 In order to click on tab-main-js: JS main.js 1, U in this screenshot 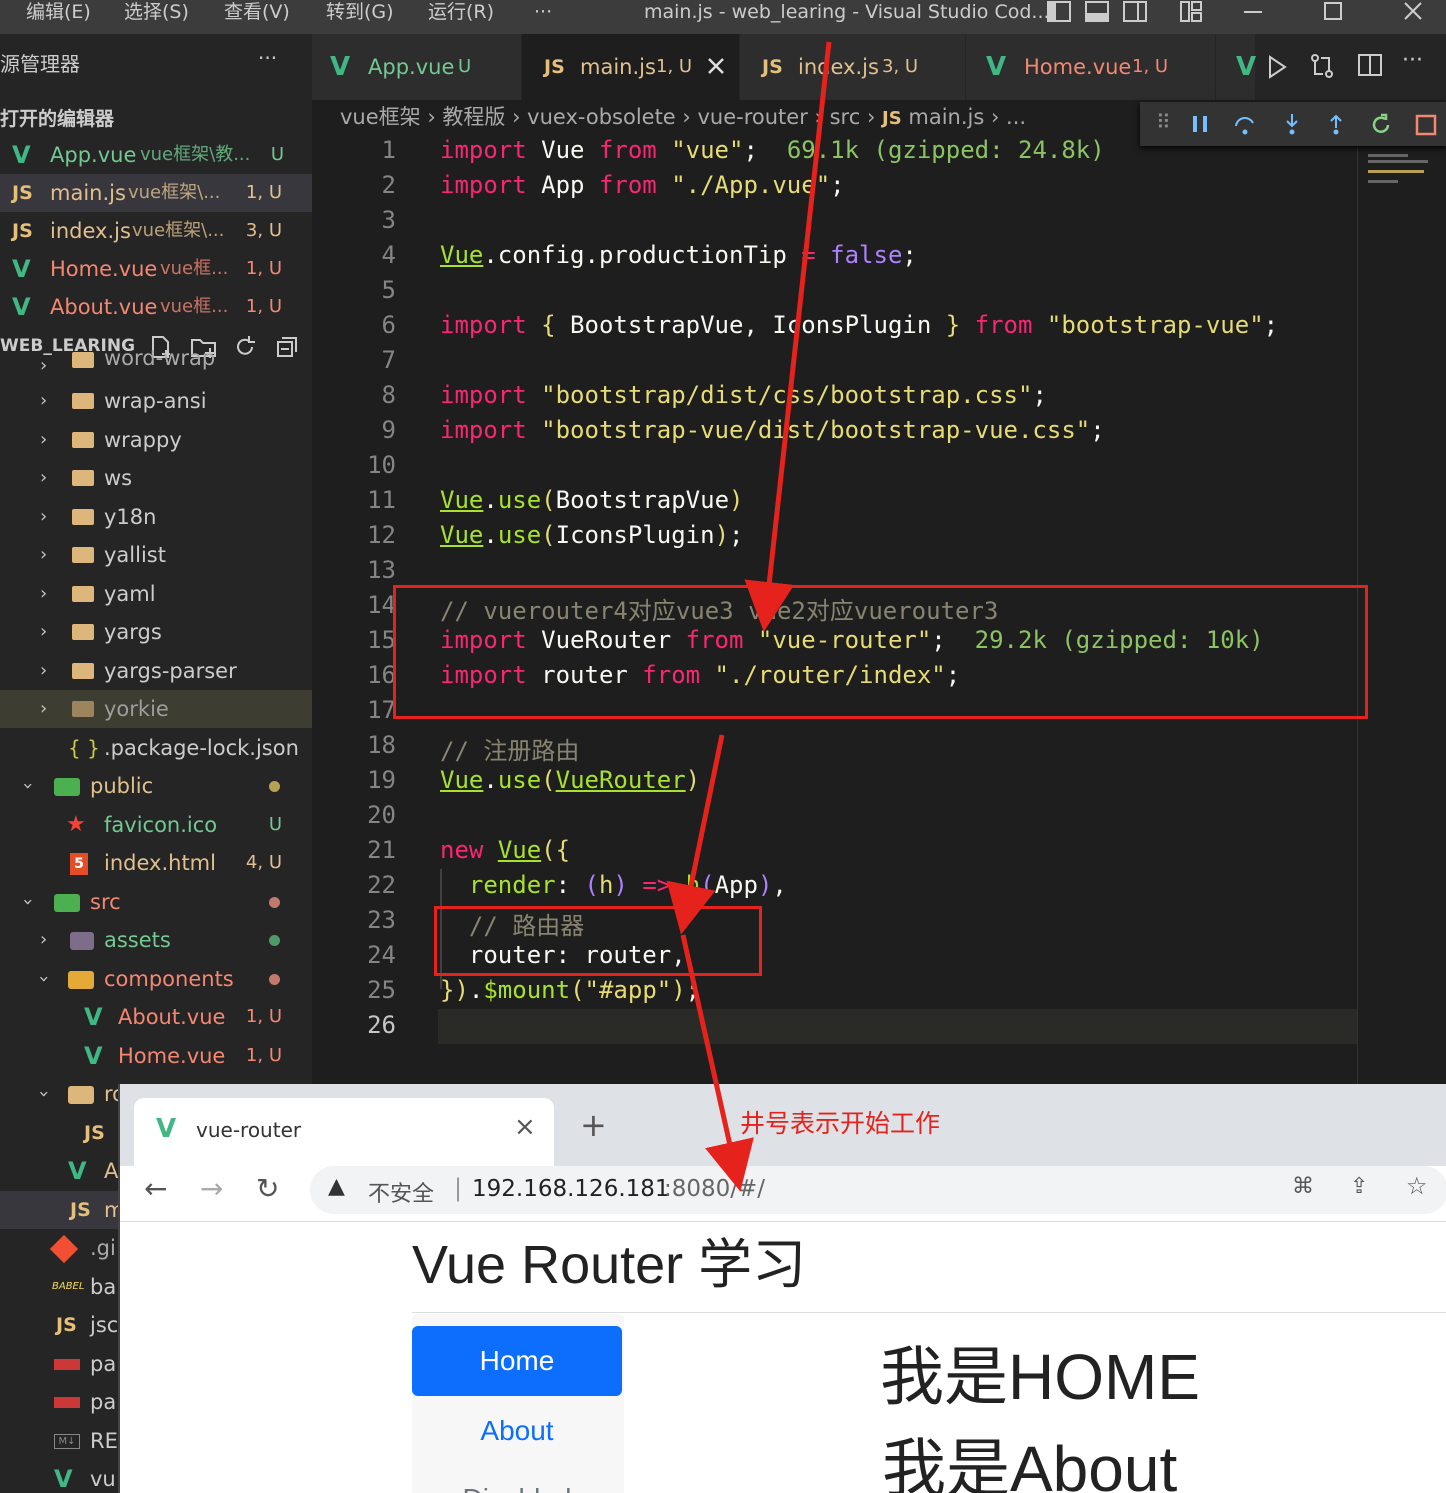, I will do `click(631, 67)`.